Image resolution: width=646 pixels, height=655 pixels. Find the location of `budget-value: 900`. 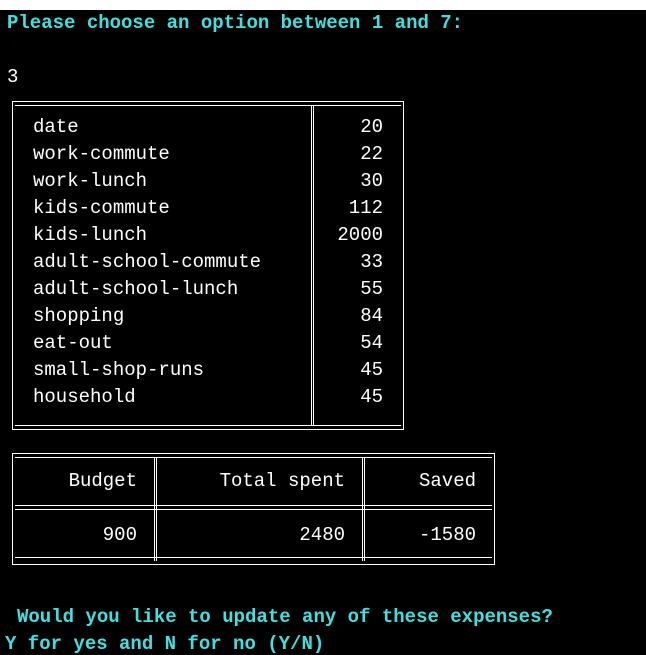

budget-value: 900 is located at coordinates (119, 535).